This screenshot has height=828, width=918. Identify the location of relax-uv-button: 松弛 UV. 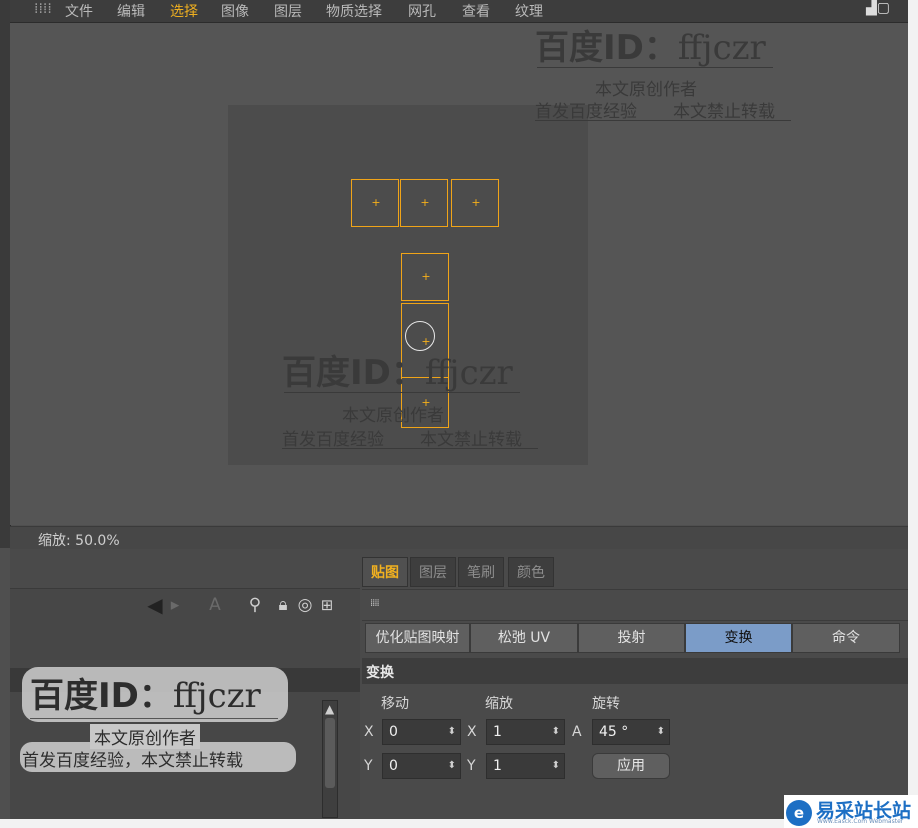
(524, 638).